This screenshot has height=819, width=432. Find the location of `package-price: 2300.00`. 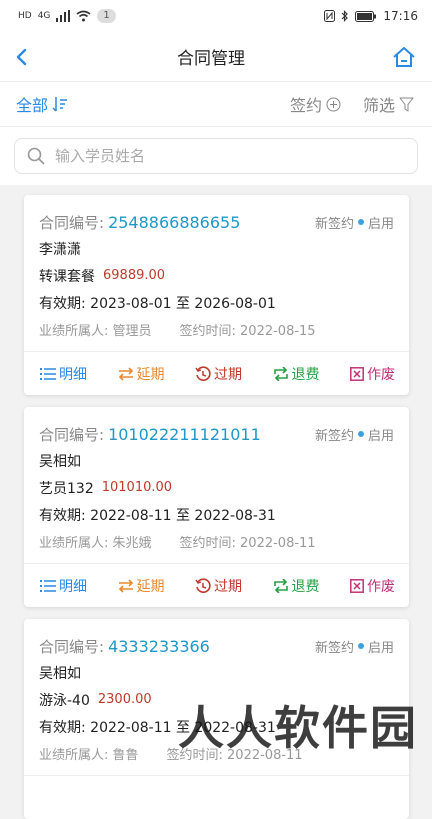

package-price: 2300.00 is located at coordinates (124, 699).